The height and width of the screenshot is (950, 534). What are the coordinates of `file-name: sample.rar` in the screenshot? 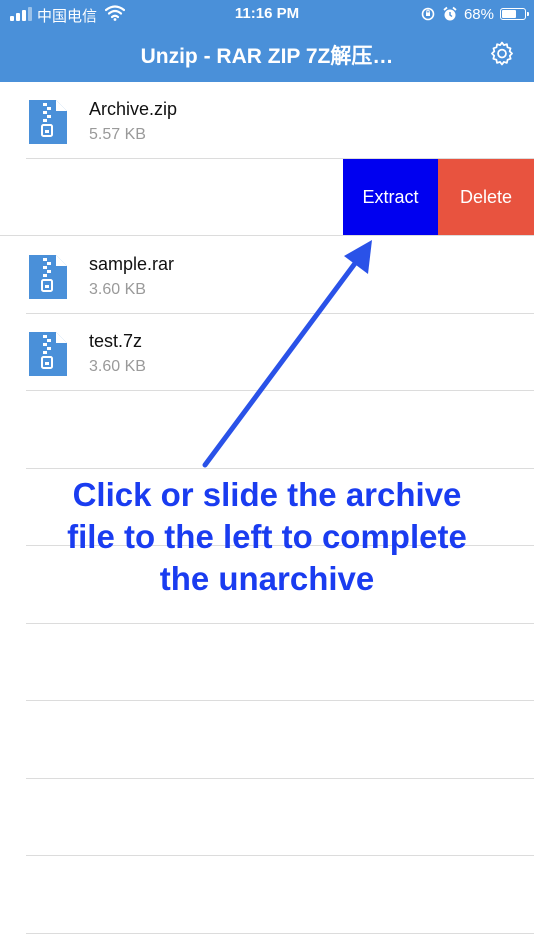 It's located at (132, 264).